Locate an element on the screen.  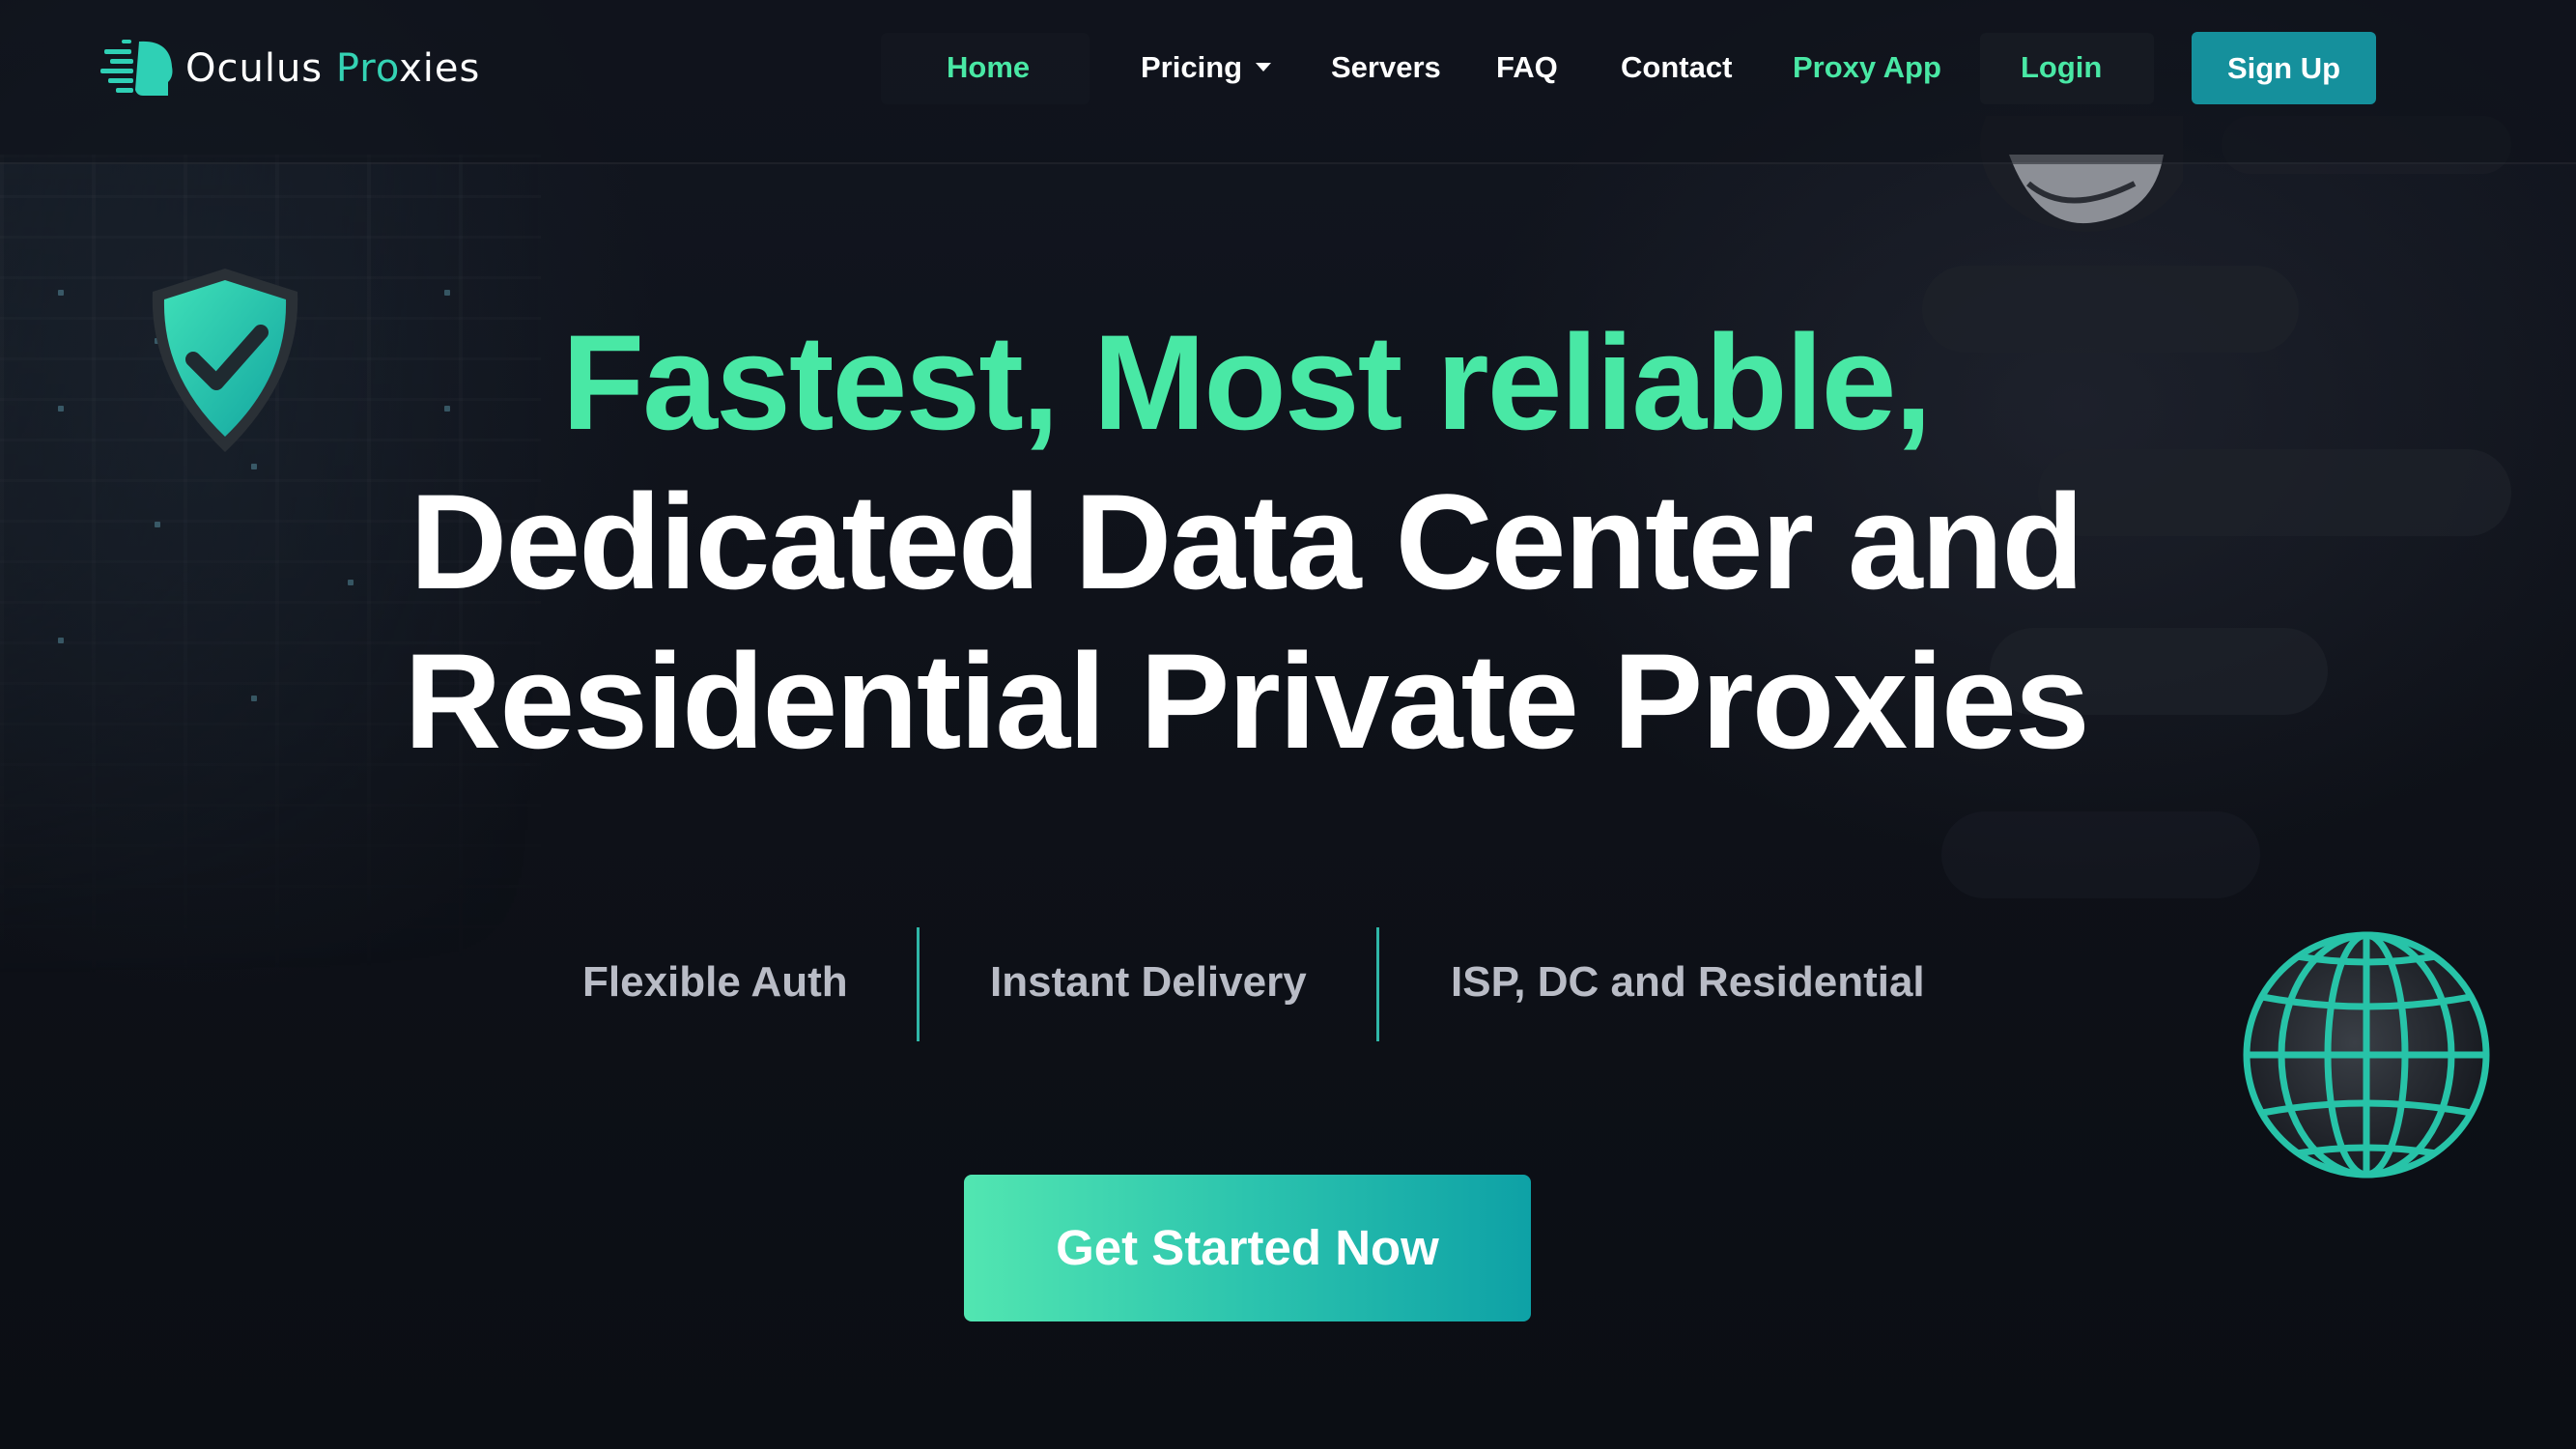
hero-headline-line1: Fastest, Most reliable, is located at coordinates (1247, 382).